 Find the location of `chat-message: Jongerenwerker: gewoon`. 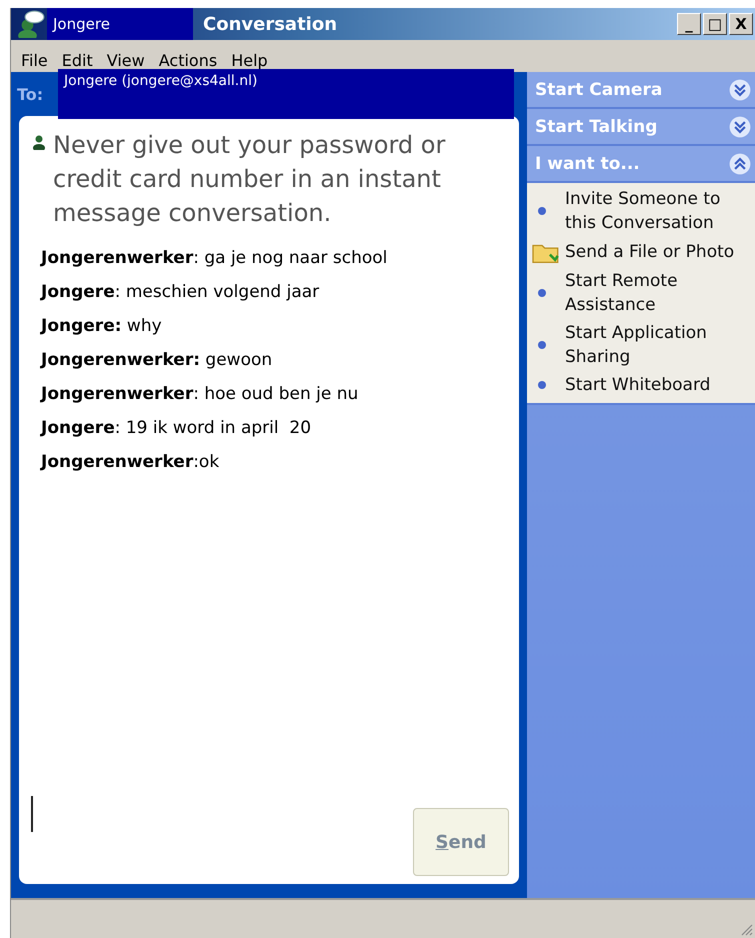

chat-message: Jongerenwerker: gewoon is located at coordinates (157, 360).